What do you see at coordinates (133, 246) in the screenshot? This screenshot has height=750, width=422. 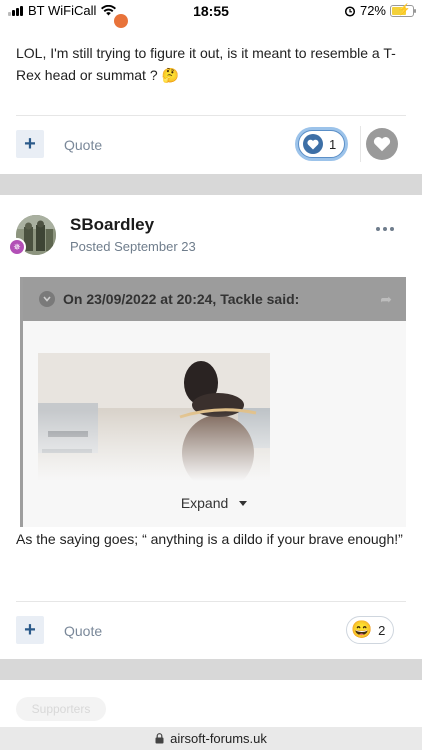 I see `post-date: Posted September 23` at bounding box center [133, 246].